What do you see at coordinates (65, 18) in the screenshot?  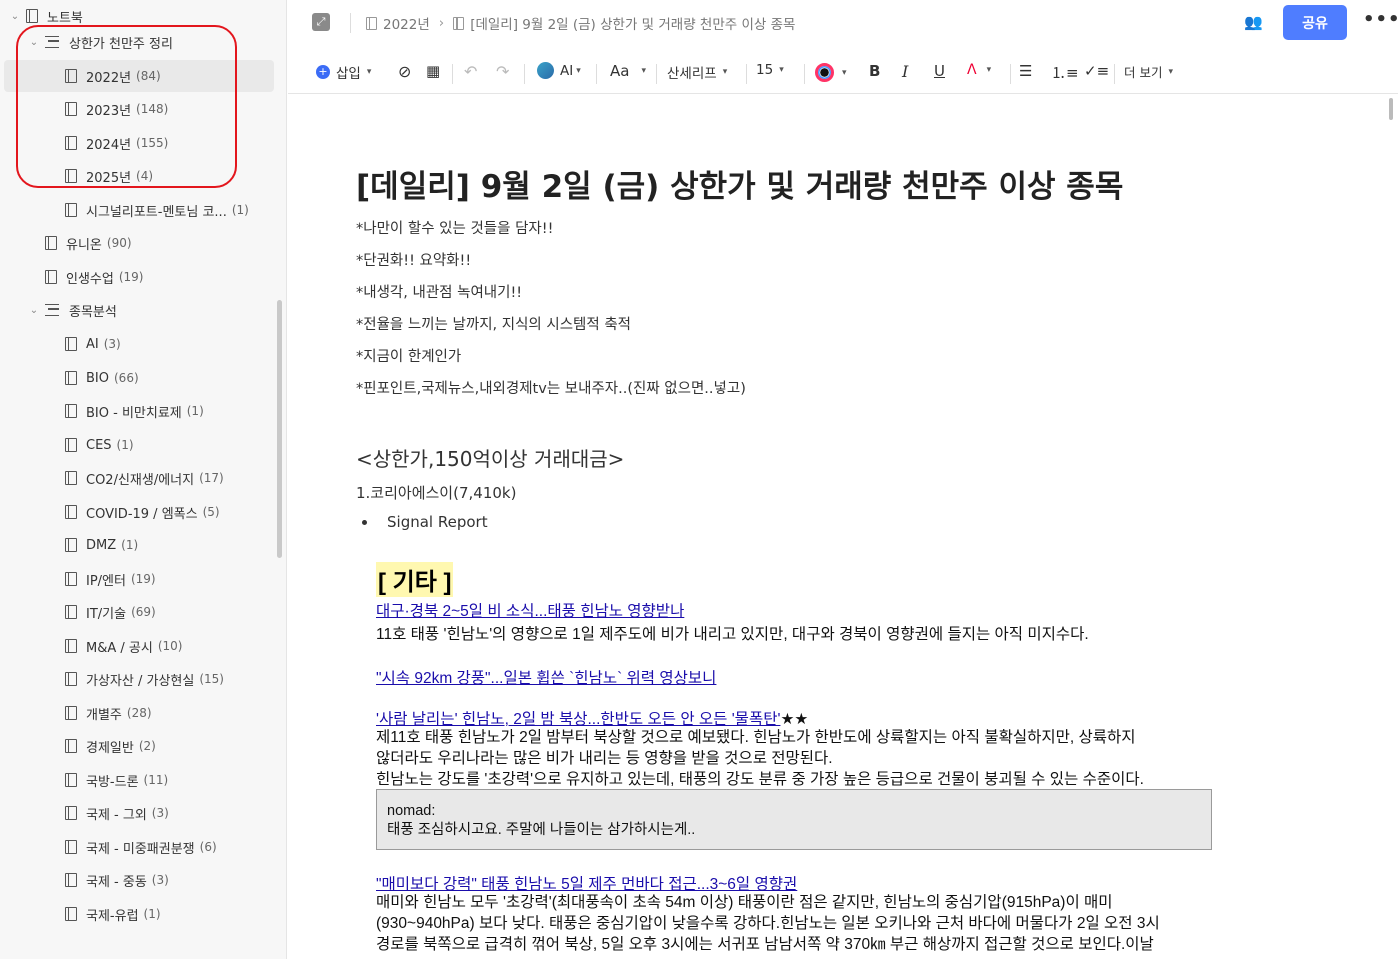 I see `tree-root-label: 노트북` at bounding box center [65, 18].